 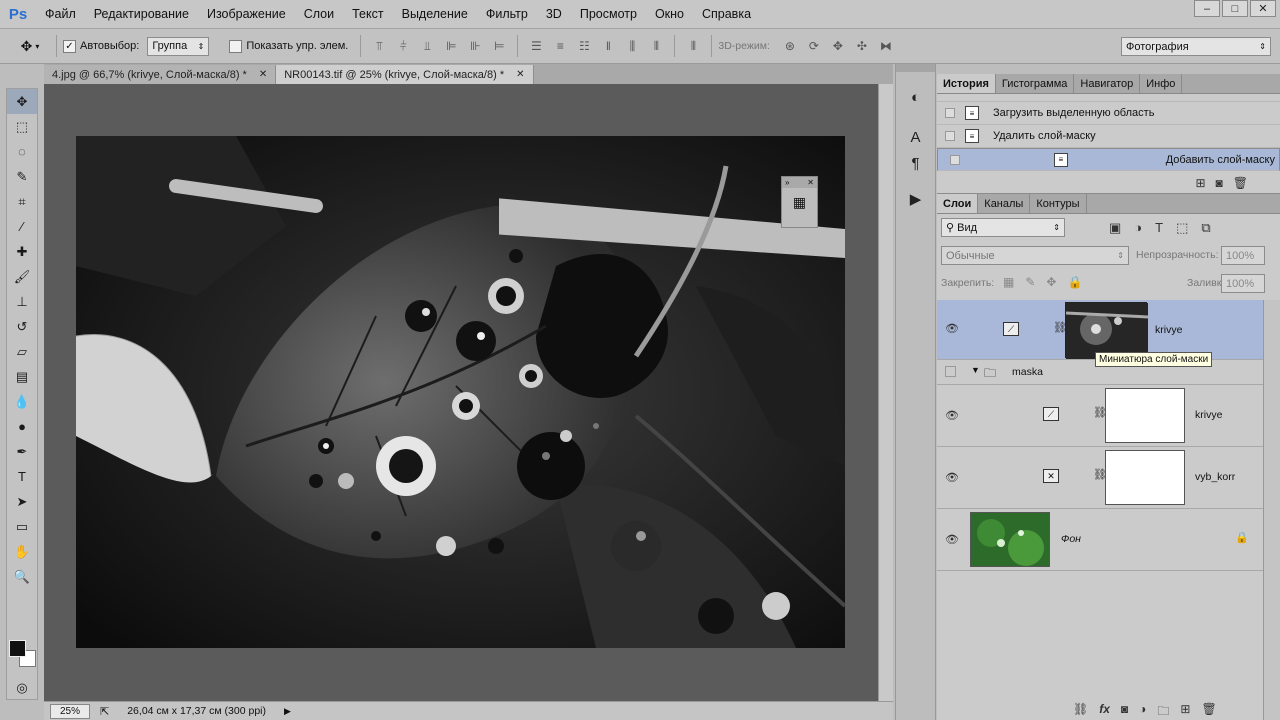 What do you see at coordinates (1104, 711) in the screenshot?
I see `fx-icon: fx` at bounding box center [1104, 711].